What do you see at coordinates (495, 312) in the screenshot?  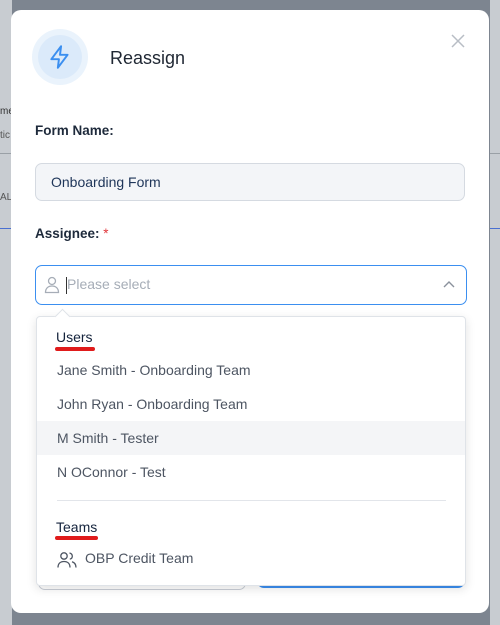 I see `background-right-panel` at bounding box center [495, 312].